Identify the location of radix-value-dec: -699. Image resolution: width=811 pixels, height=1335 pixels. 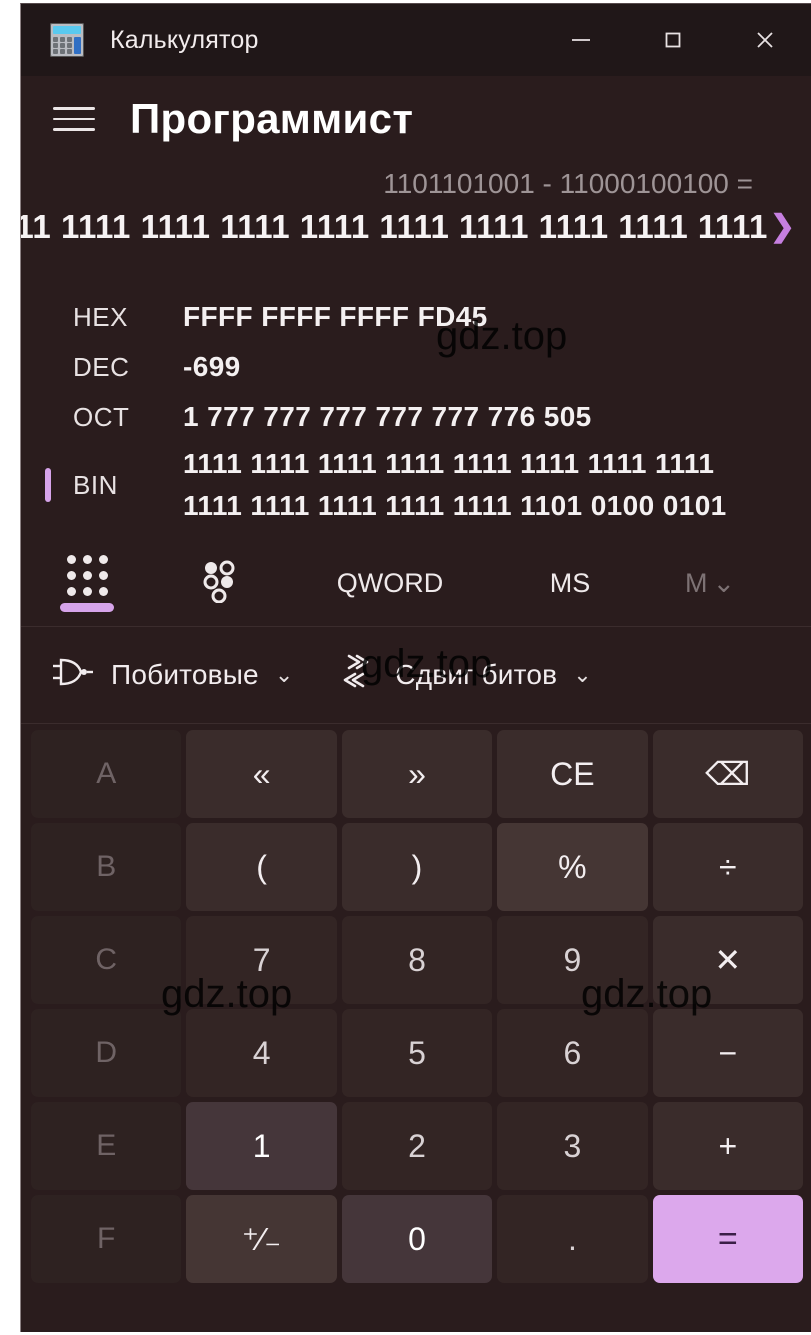
(212, 366).